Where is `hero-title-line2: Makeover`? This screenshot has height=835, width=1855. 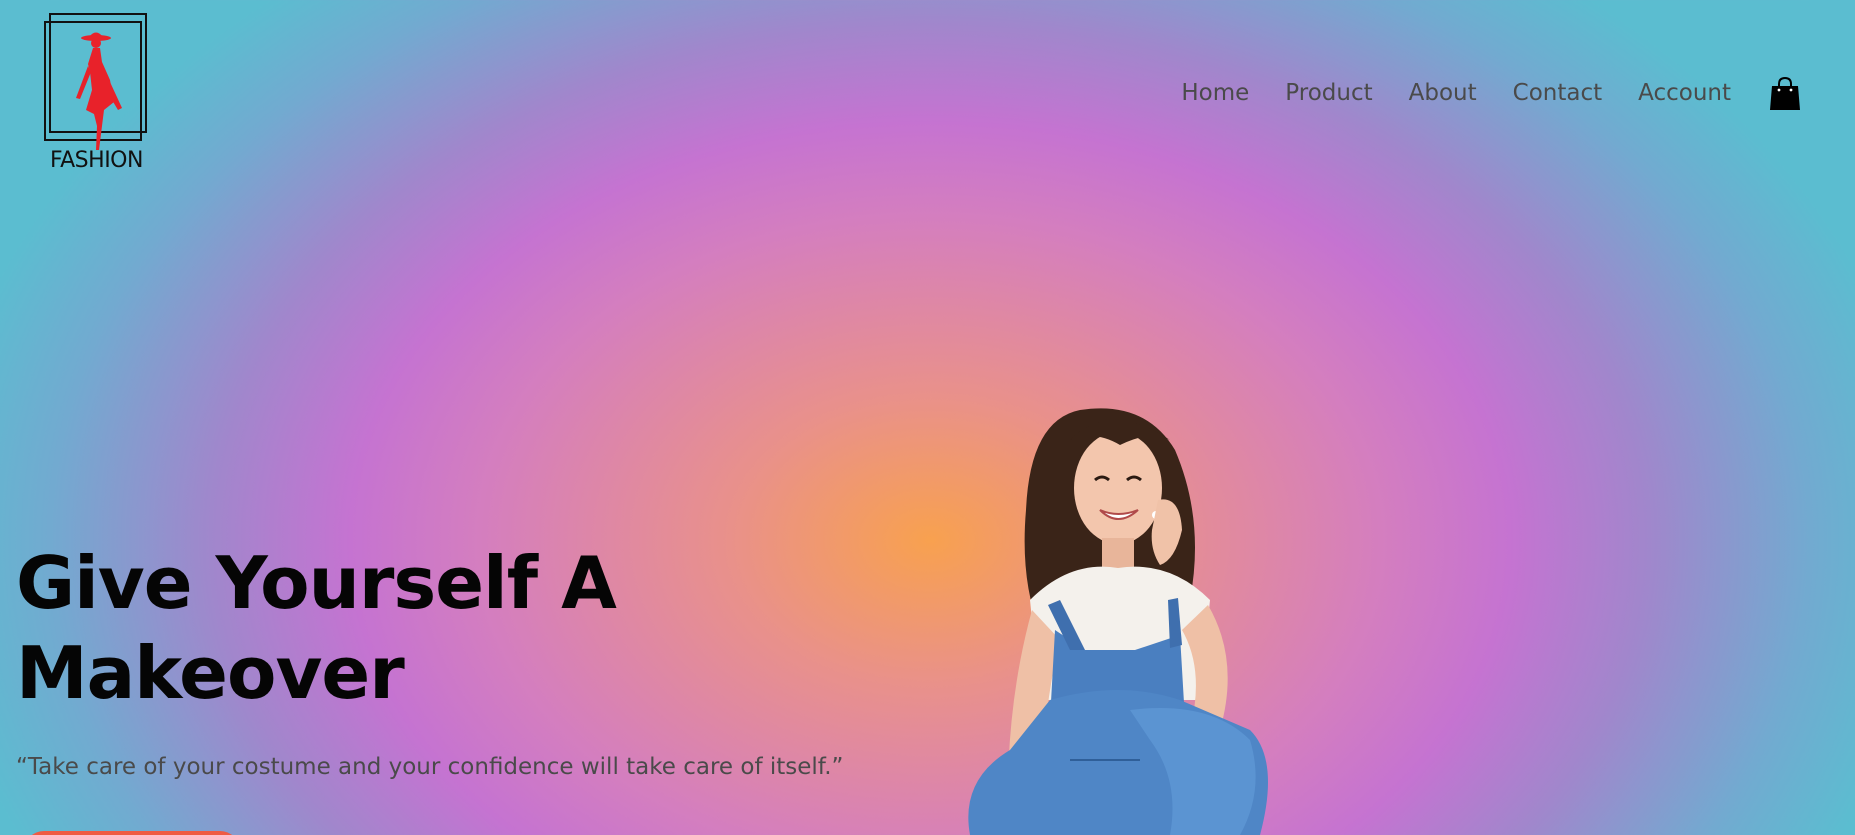 hero-title-line2: Makeover is located at coordinates (210, 673).